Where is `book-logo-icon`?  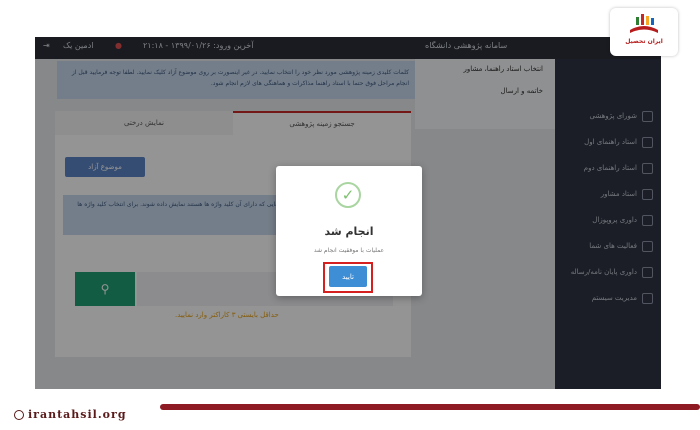
book-logo-icon is located at coordinates (644, 23).